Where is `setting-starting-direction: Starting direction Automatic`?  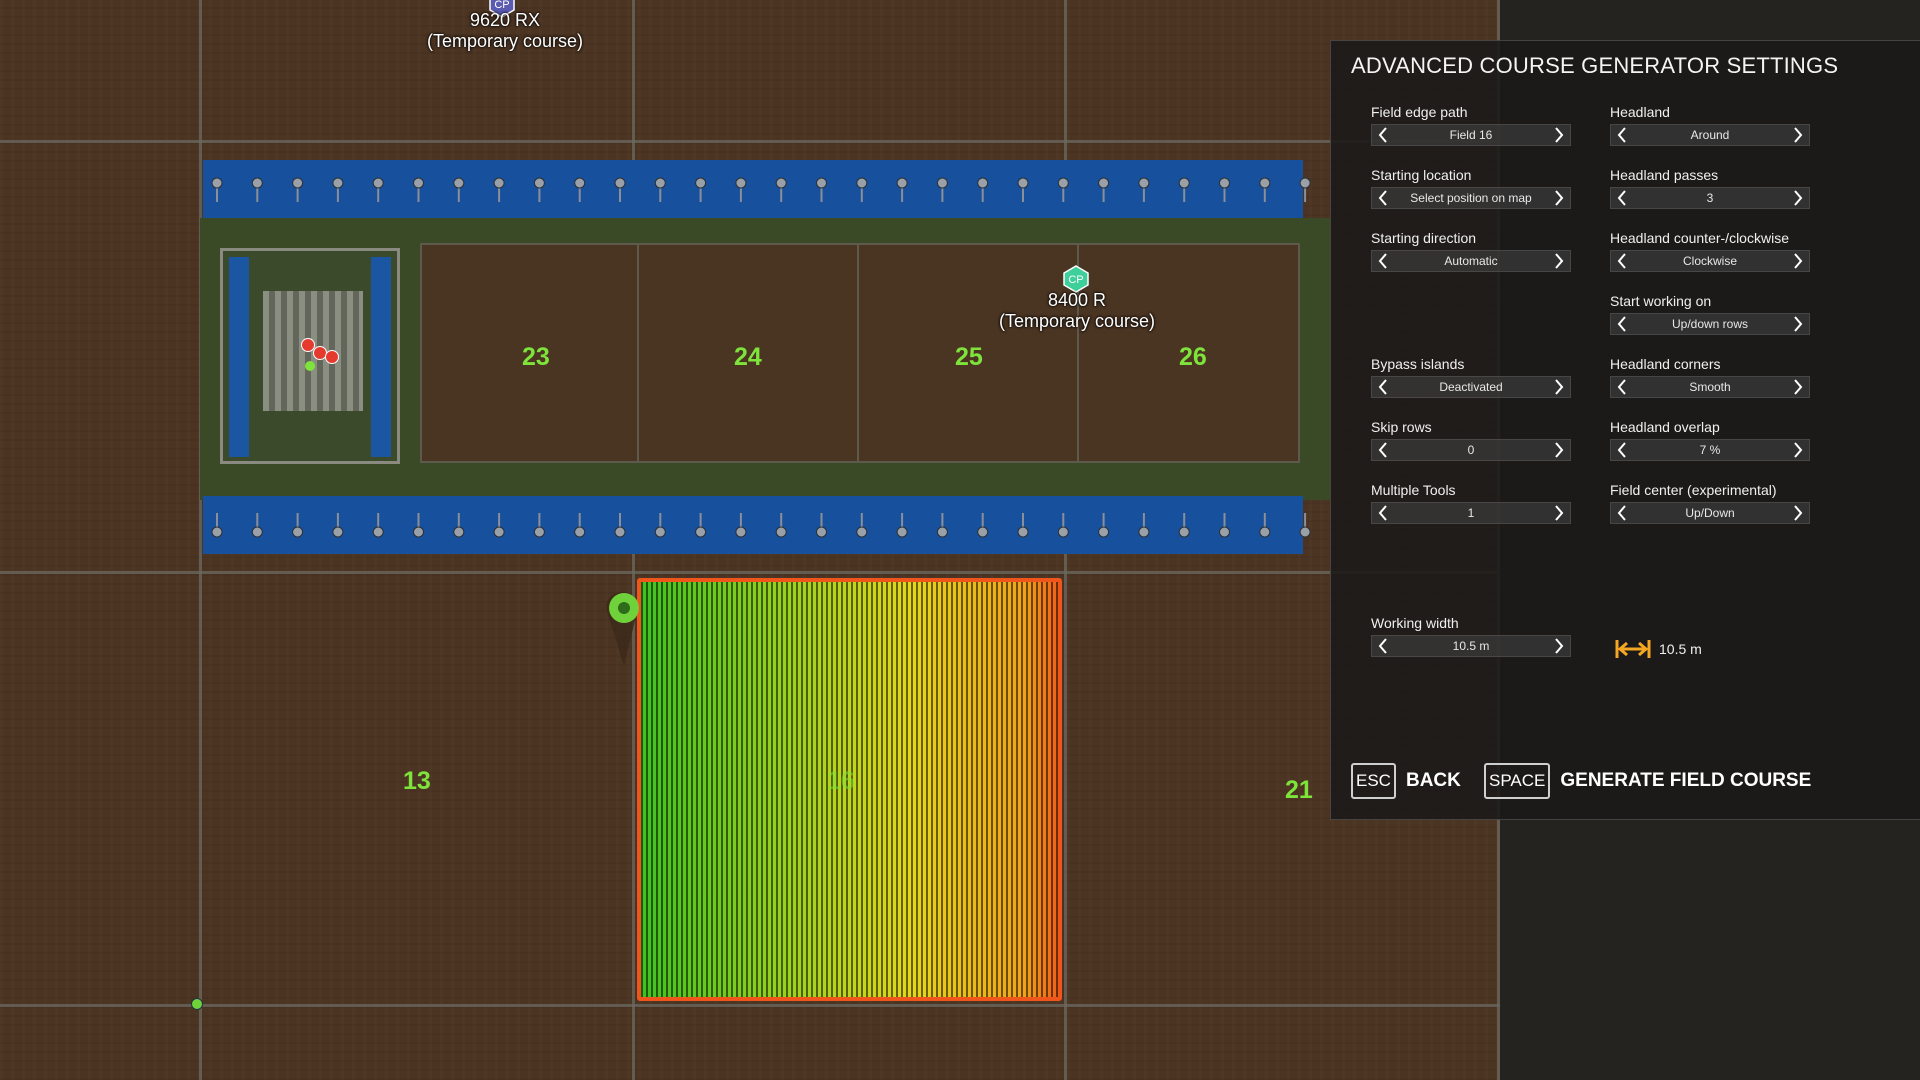 setting-starting-direction: Starting direction Automatic is located at coordinates (1471, 250).